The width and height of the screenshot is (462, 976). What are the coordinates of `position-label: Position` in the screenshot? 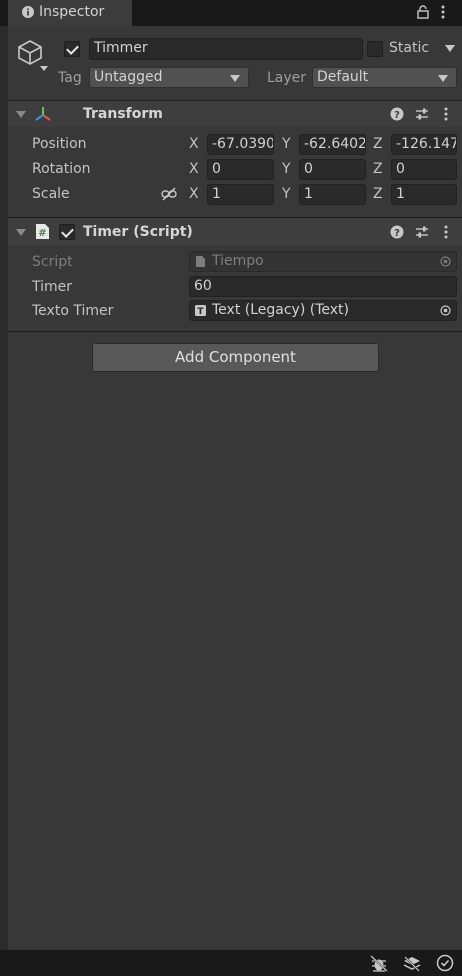 It's located at (59, 144).